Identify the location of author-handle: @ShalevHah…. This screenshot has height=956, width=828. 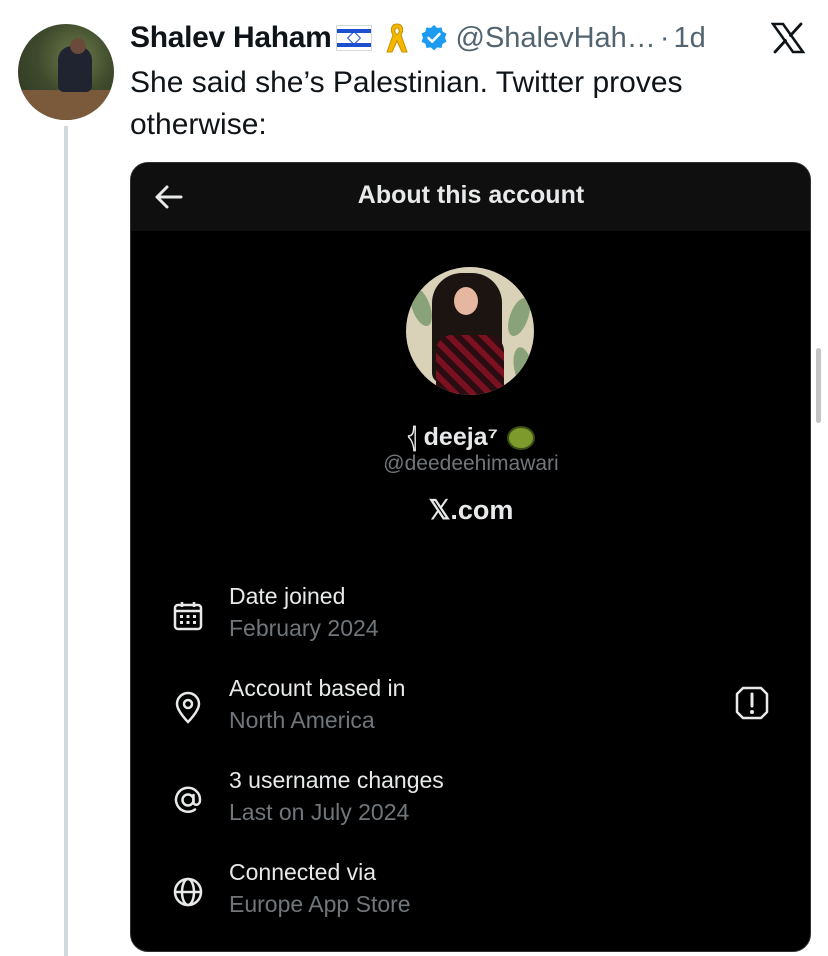
(556, 38).